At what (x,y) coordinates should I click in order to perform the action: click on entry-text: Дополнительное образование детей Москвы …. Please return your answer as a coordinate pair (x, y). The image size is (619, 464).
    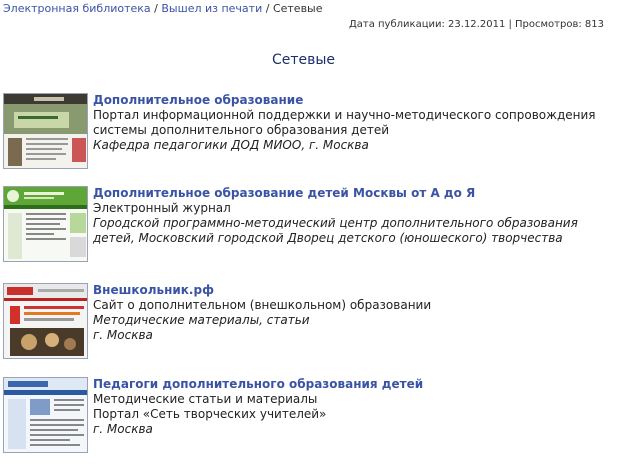
    Looking at the image, I should click on (350, 216).